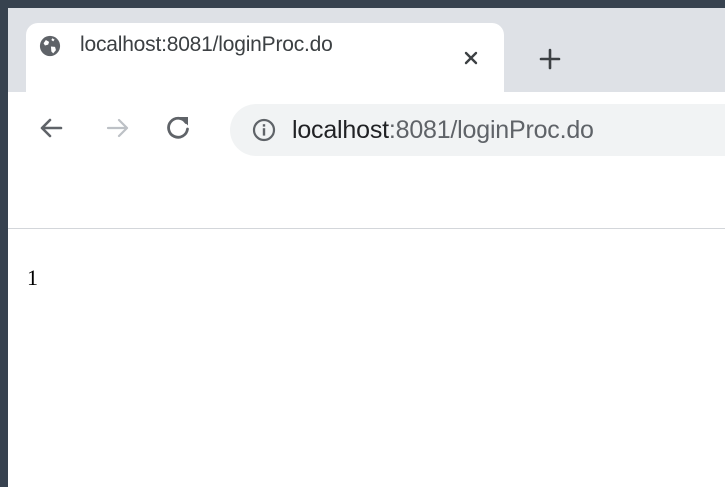 Image resolution: width=725 pixels, height=487 pixels. Describe the element at coordinates (491, 130) in the screenshot. I see `address-path: :8081/loginProc.do` at that location.